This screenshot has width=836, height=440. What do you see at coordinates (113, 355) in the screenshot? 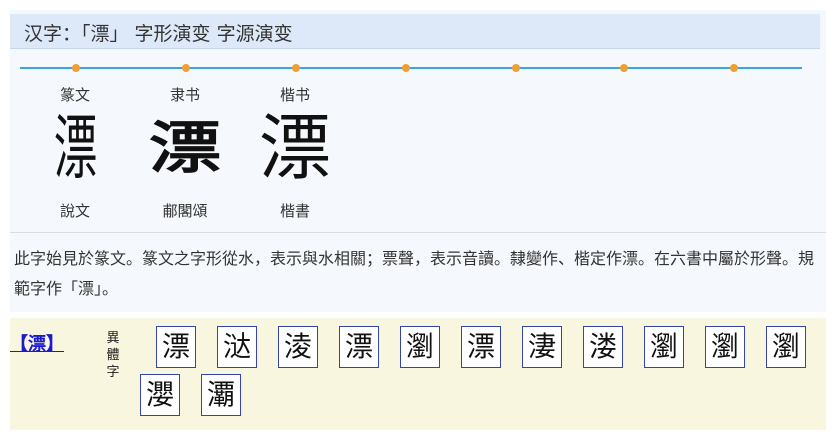
I see `variant-label: 異體字` at bounding box center [113, 355].